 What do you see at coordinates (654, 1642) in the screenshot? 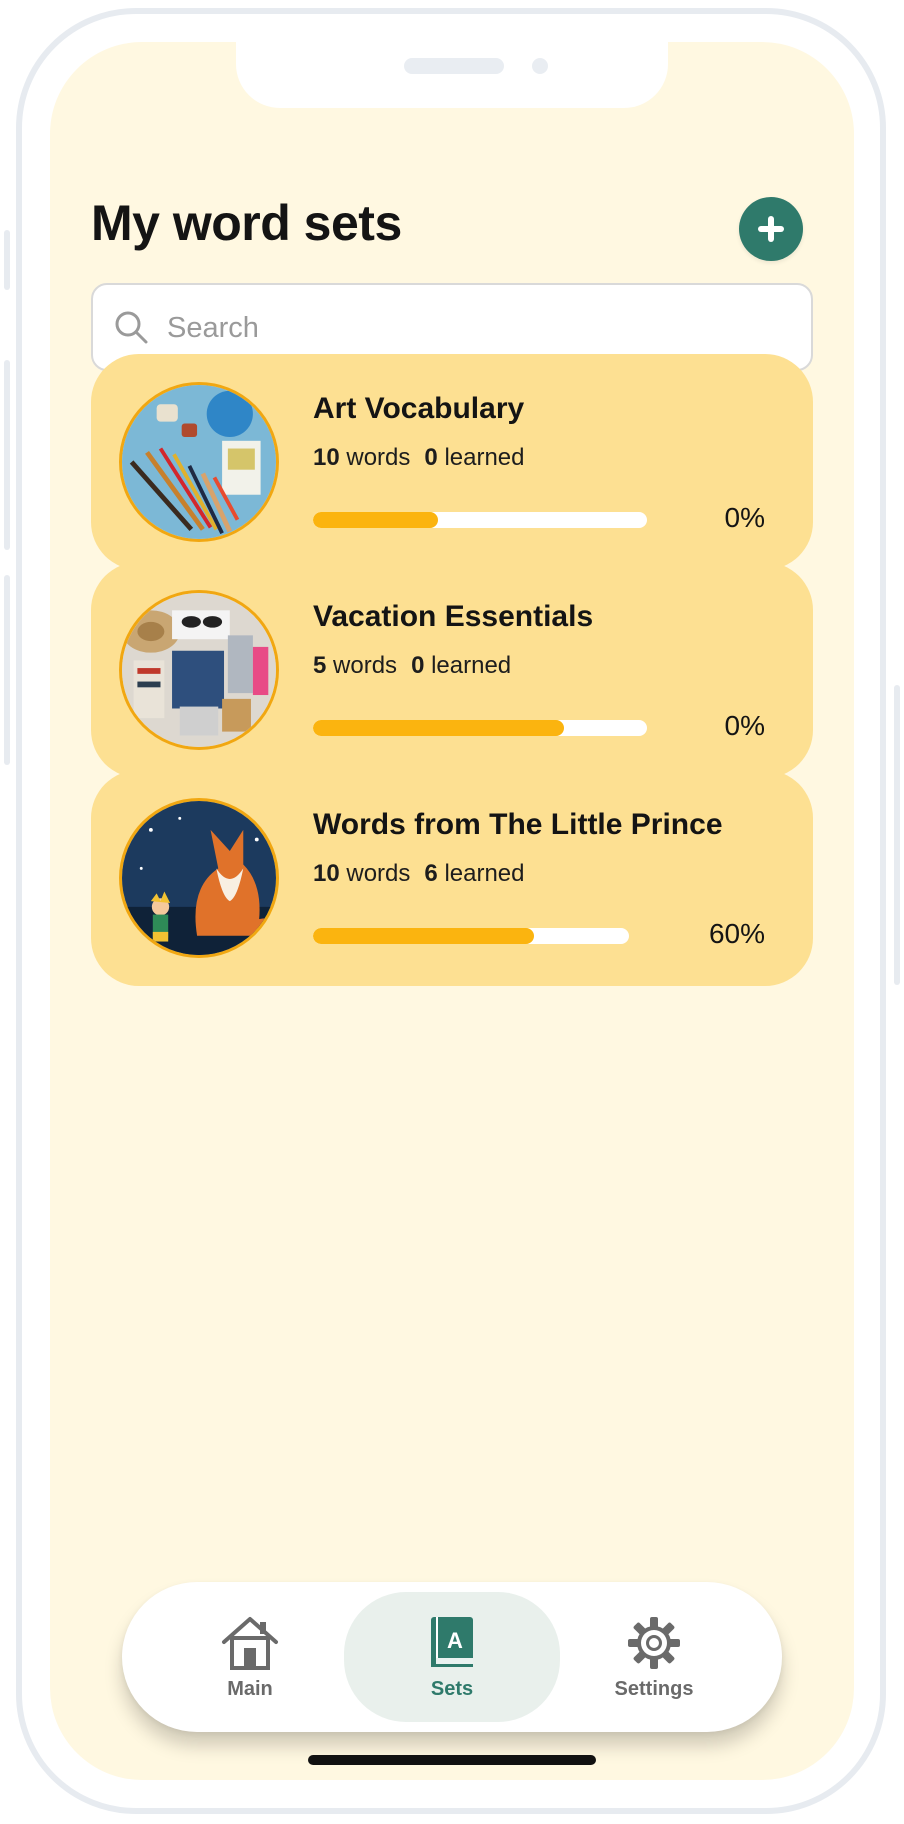
I see `gear-icon` at bounding box center [654, 1642].